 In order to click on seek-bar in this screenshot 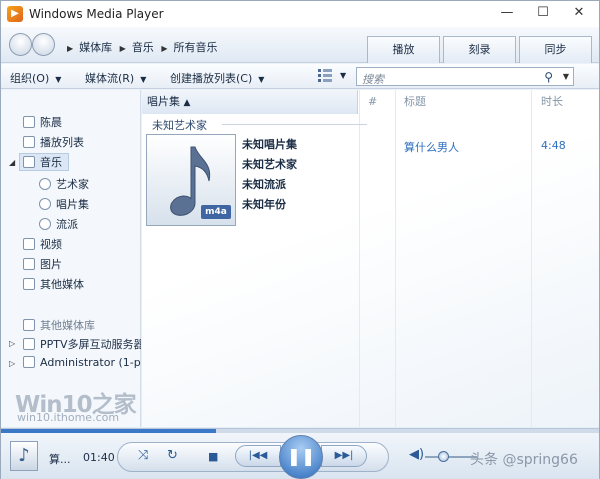, I will do `click(300, 431)`.